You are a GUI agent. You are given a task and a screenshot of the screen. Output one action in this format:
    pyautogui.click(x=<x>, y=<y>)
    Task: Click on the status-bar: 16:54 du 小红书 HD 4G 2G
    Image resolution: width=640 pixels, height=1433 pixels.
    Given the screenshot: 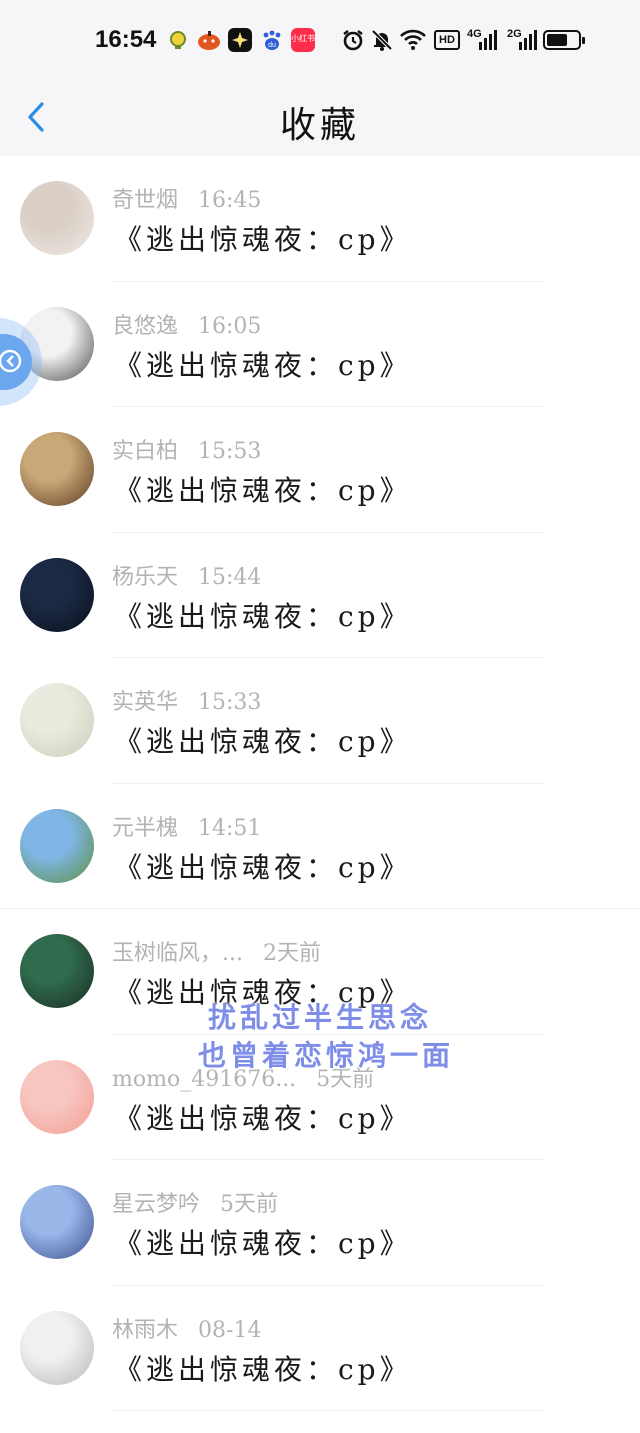 What is the action you would take?
    pyautogui.click(x=320, y=40)
    